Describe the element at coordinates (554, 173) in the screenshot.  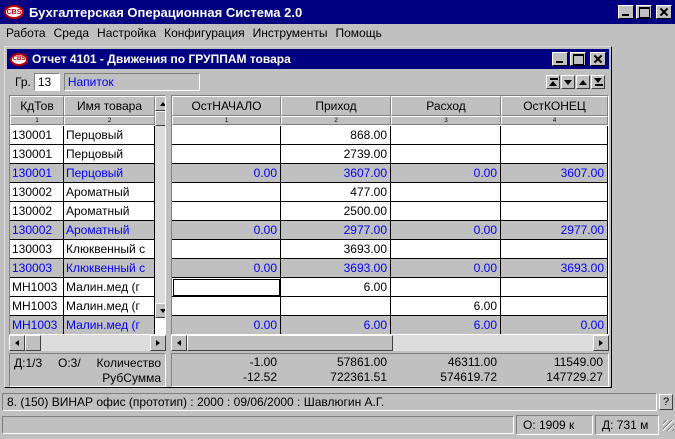
I see `cell-closing-balance: 3607.00` at that location.